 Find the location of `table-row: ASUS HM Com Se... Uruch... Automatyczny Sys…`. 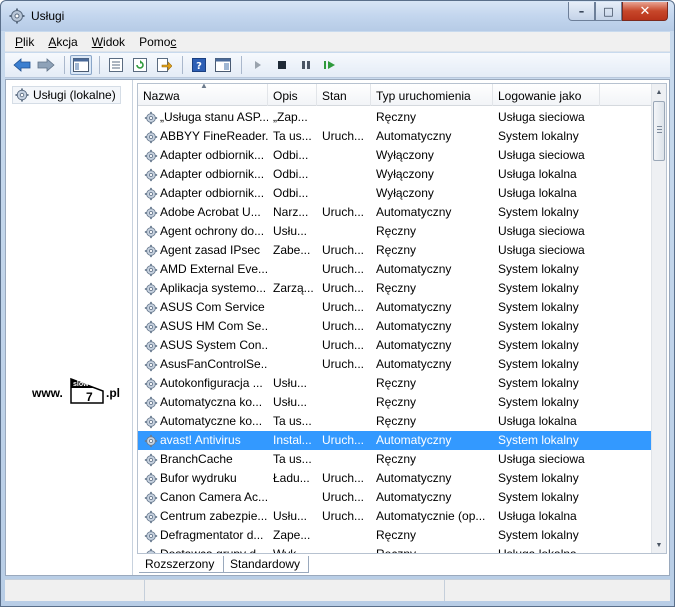

table-row: ASUS HM Com Se... Uruch... Automatyczny Sys… is located at coordinates (395, 326).